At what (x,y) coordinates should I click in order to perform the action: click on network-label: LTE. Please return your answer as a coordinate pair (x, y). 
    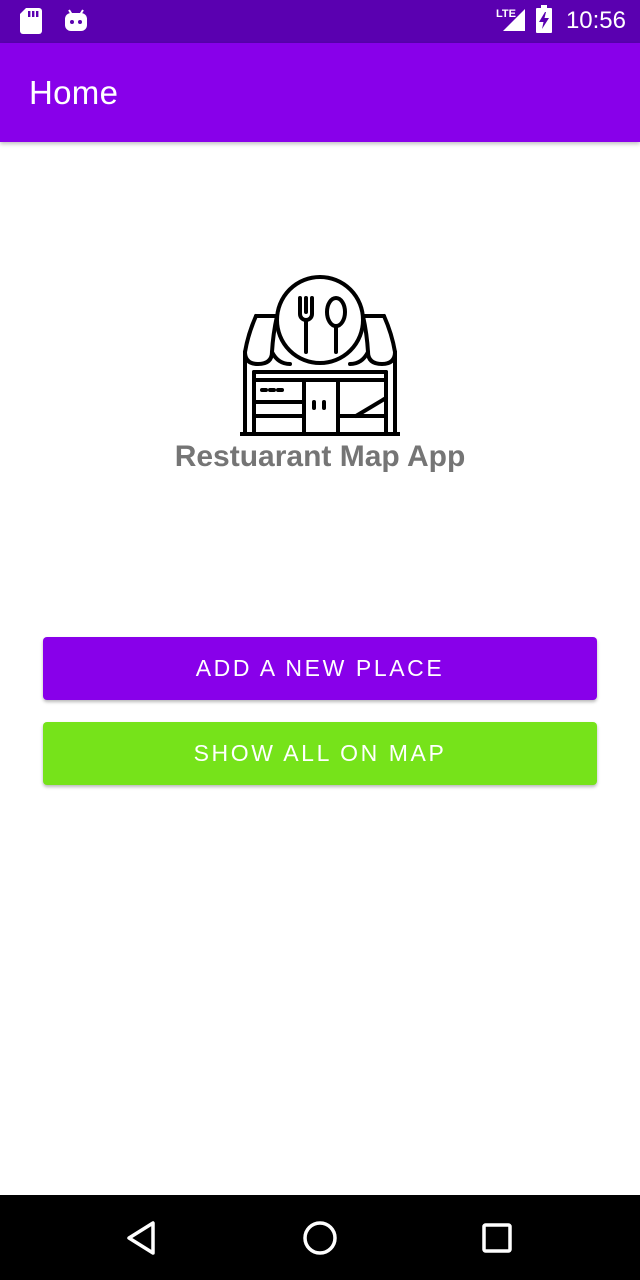
    Looking at the image, I should click on (506, 14).